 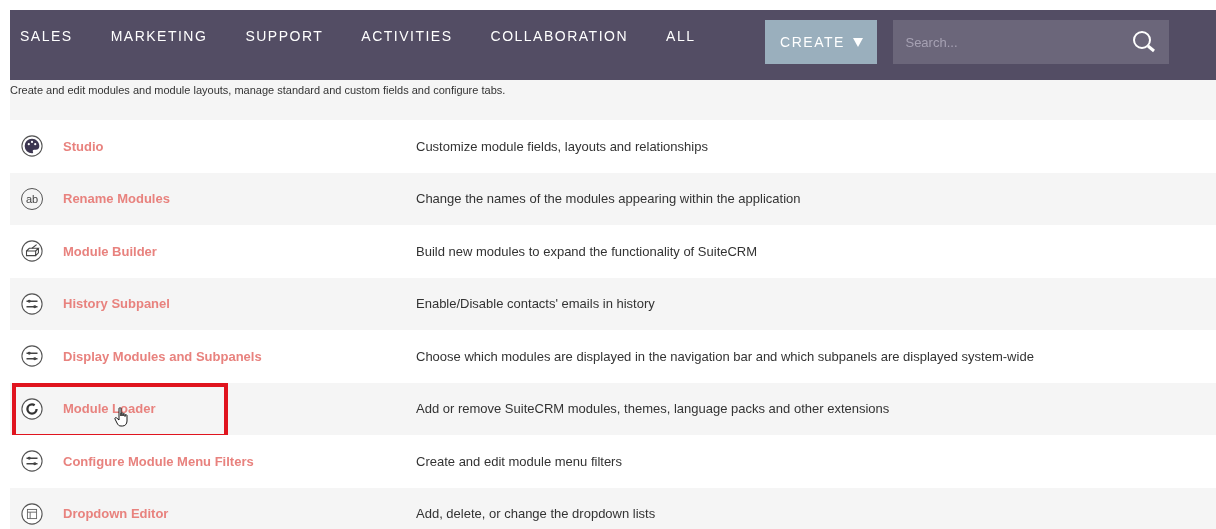 I want to click on module-description: Build new modules to expand the functionality of SuiteCRM, so click(x=587, y=251).